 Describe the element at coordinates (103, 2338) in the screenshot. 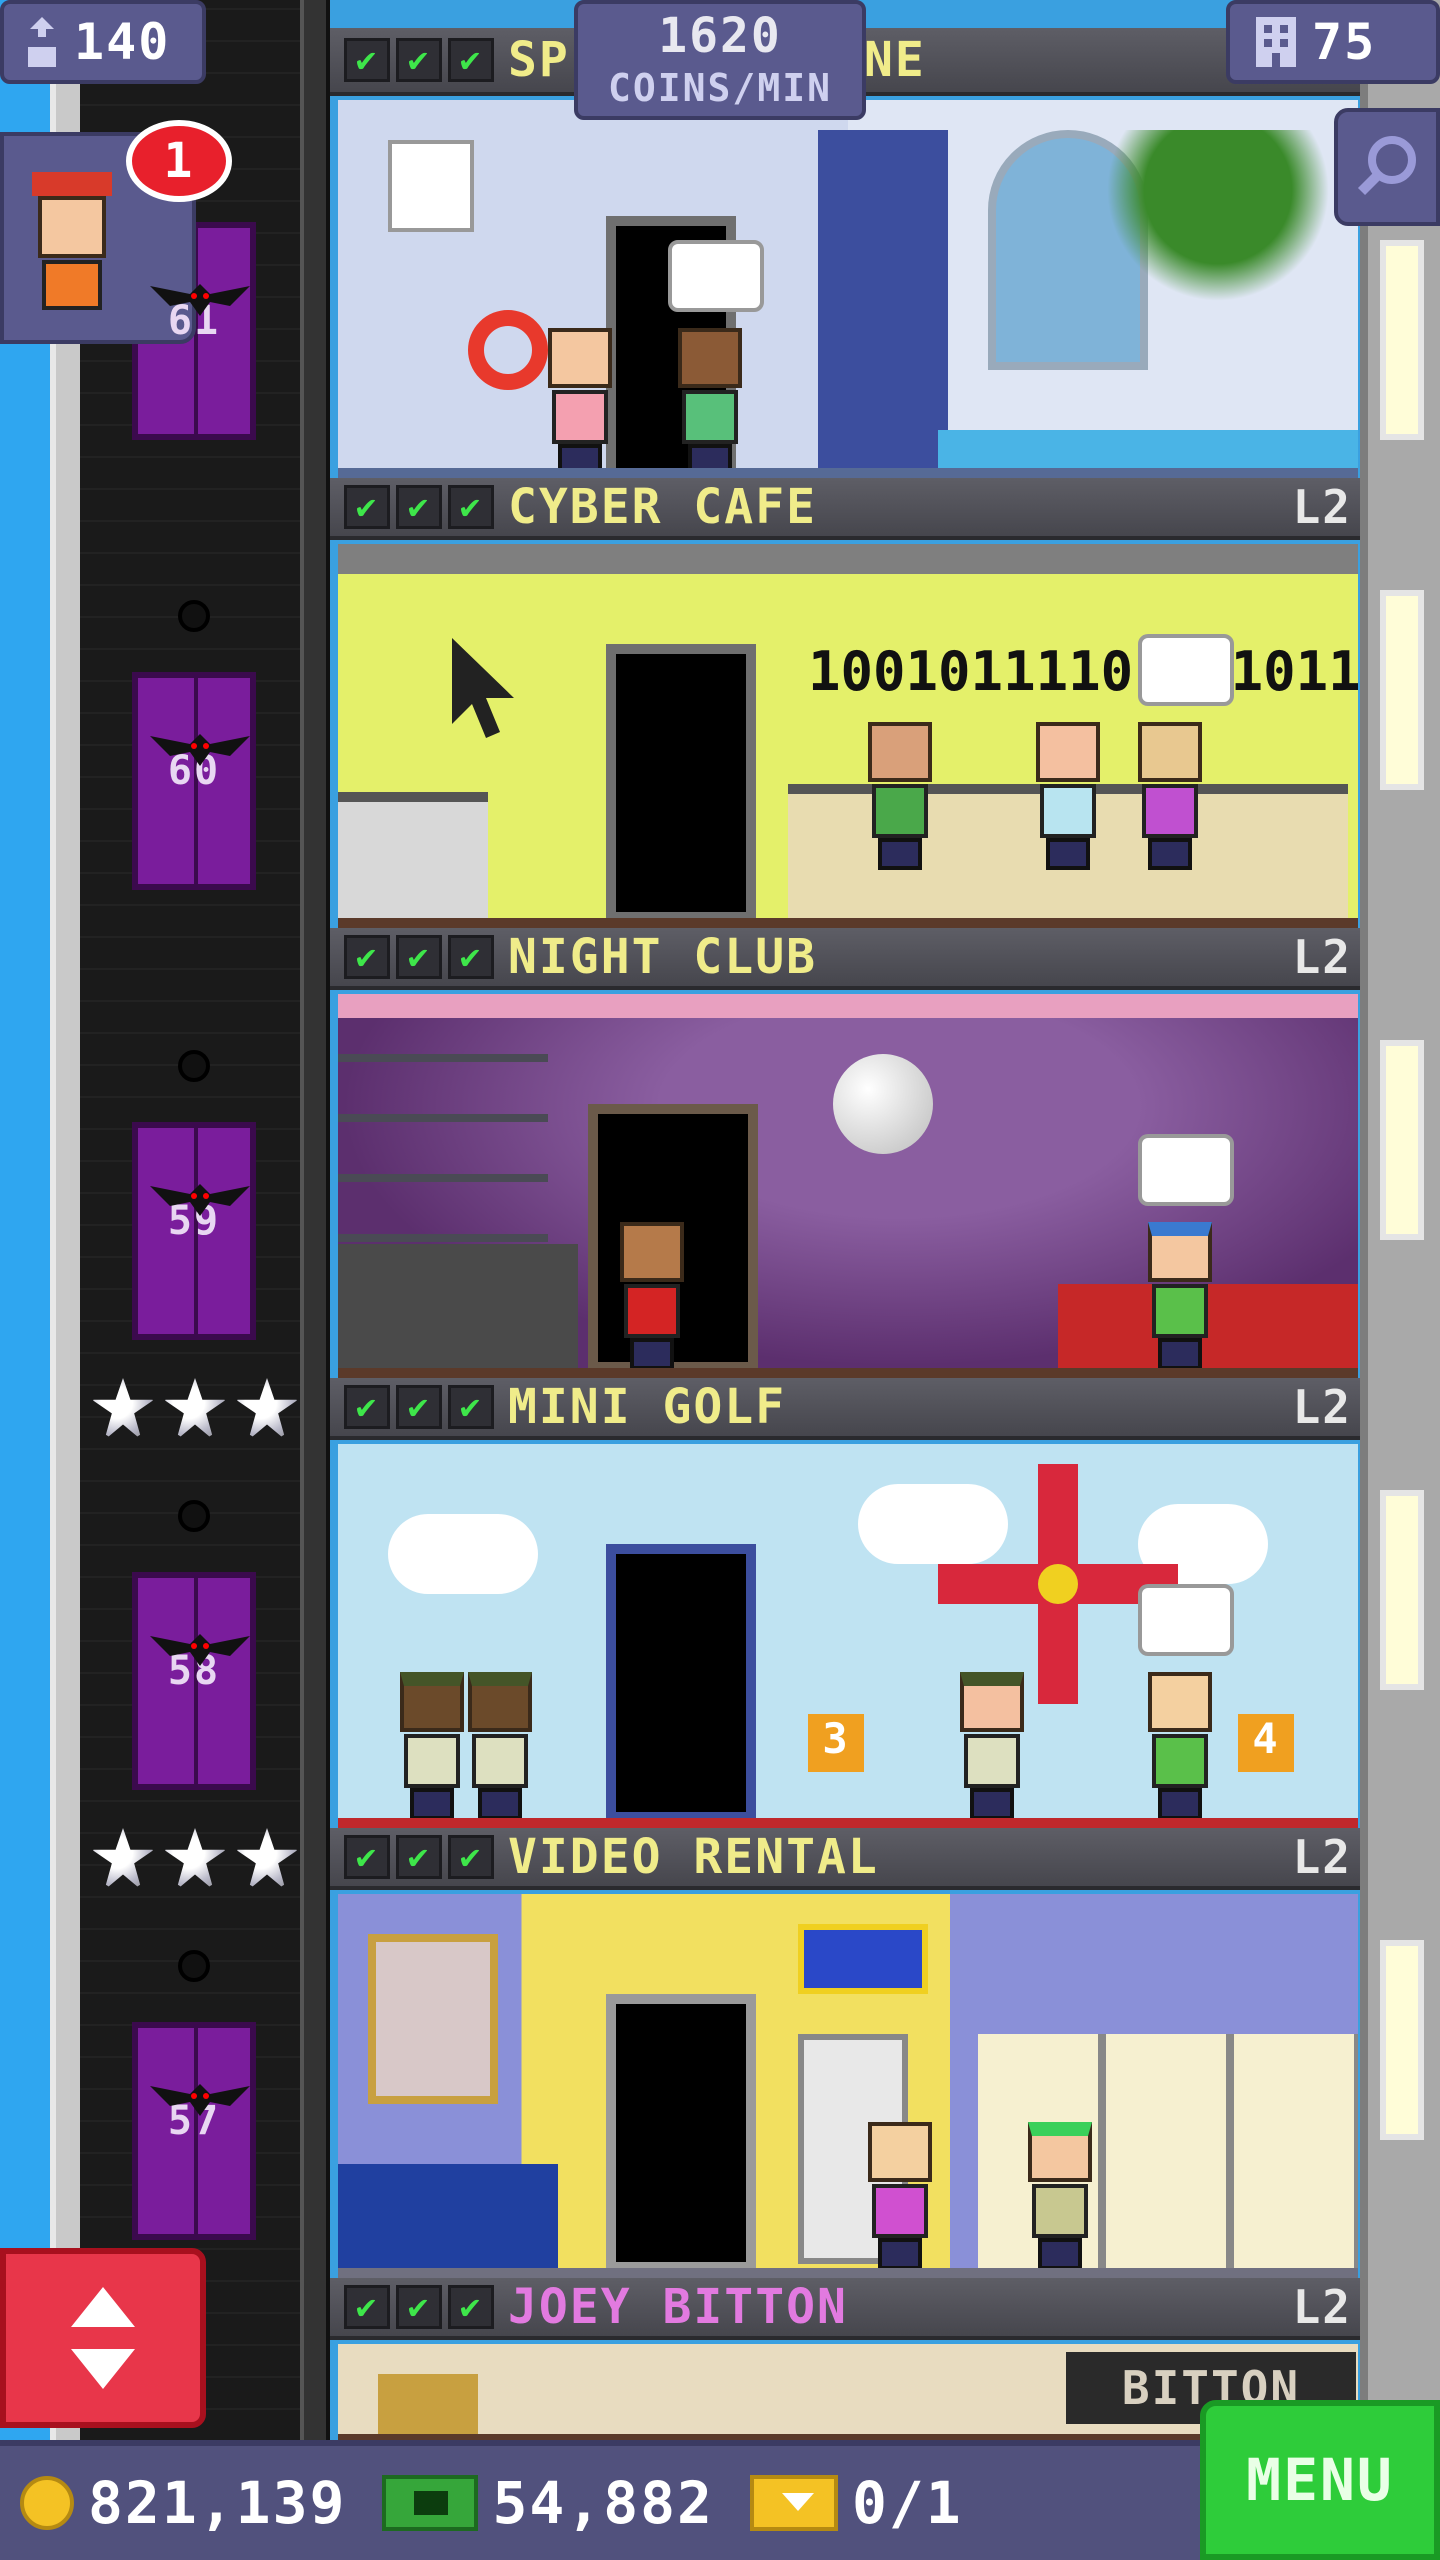

I see `elevator-button` at that location.